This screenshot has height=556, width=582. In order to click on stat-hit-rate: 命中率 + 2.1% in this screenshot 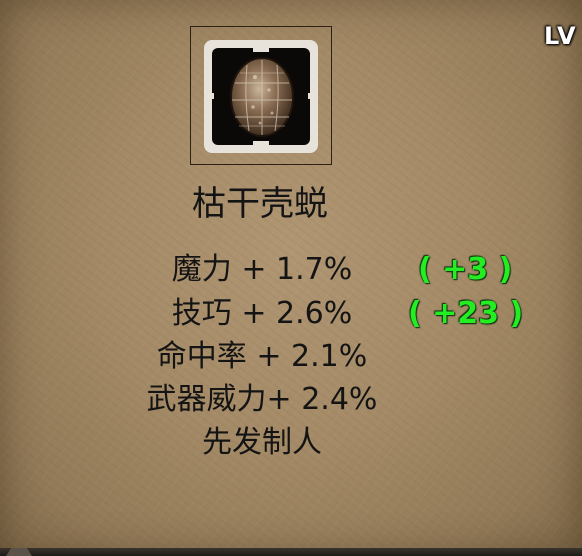, I will do `click(262, 356)`.